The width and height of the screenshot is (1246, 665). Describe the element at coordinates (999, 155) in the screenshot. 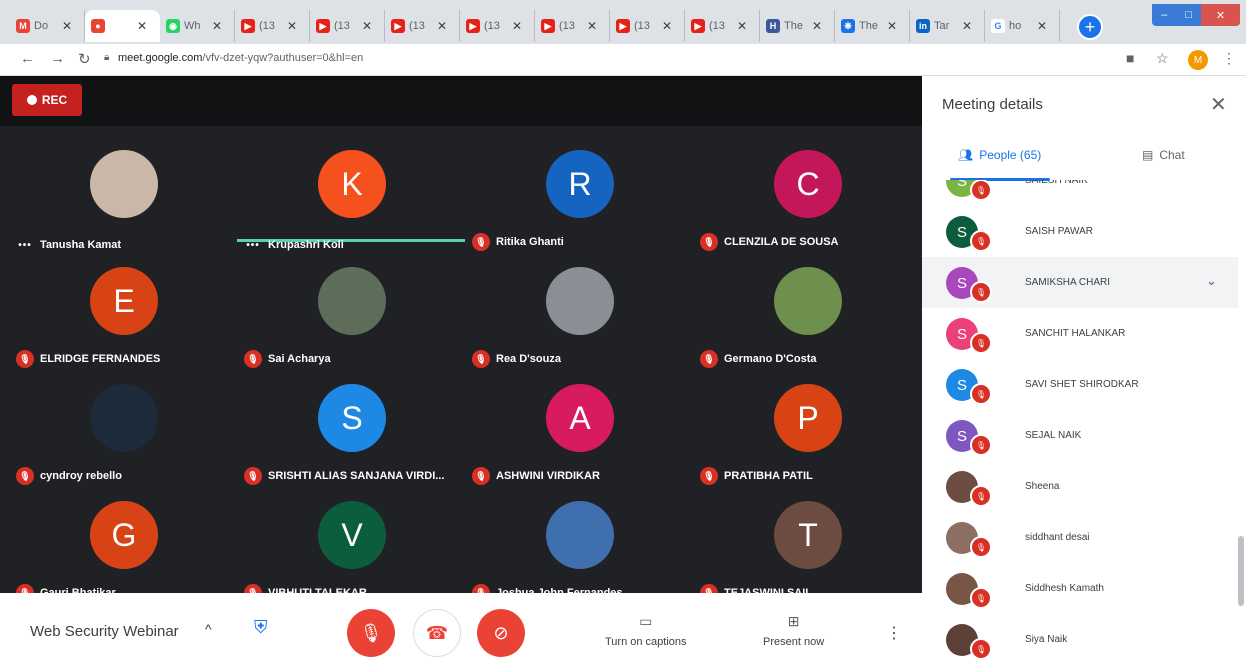

I see `tab-people: 👥︎ People (65)` at that location.